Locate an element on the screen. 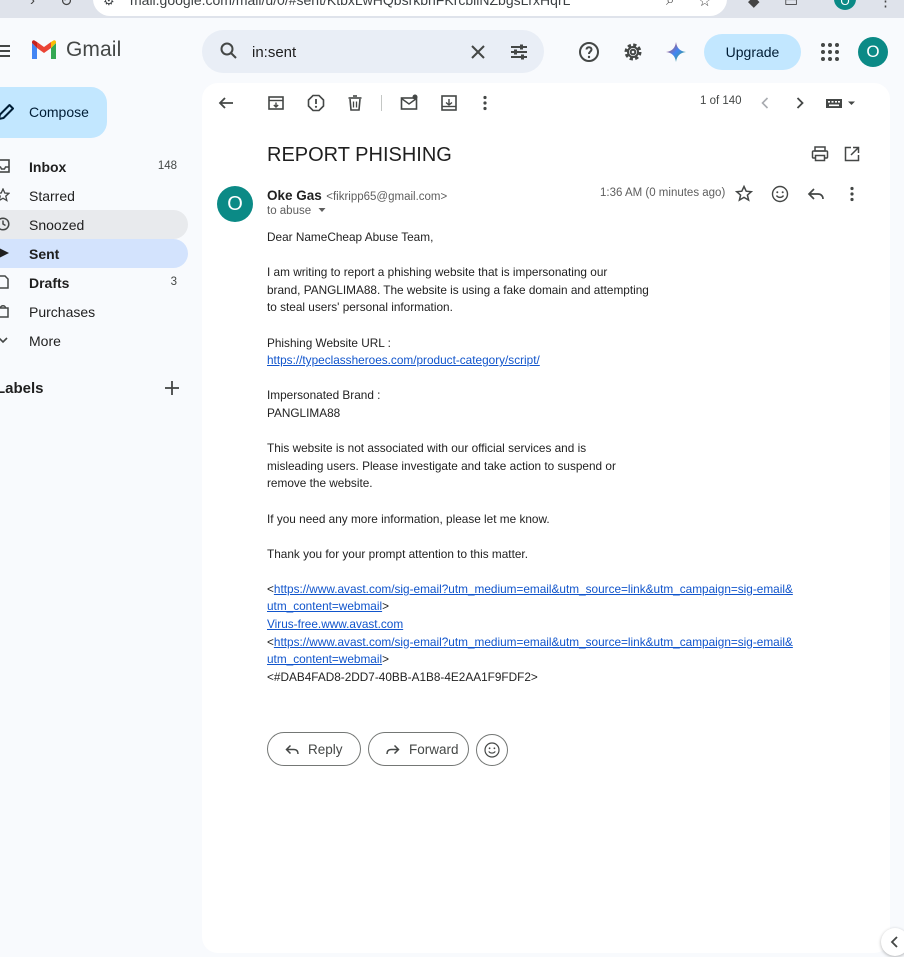 Image resolution: width=904 pixels, height=957 pixels. settings-gear-icon is located at coordinates (633, 52).